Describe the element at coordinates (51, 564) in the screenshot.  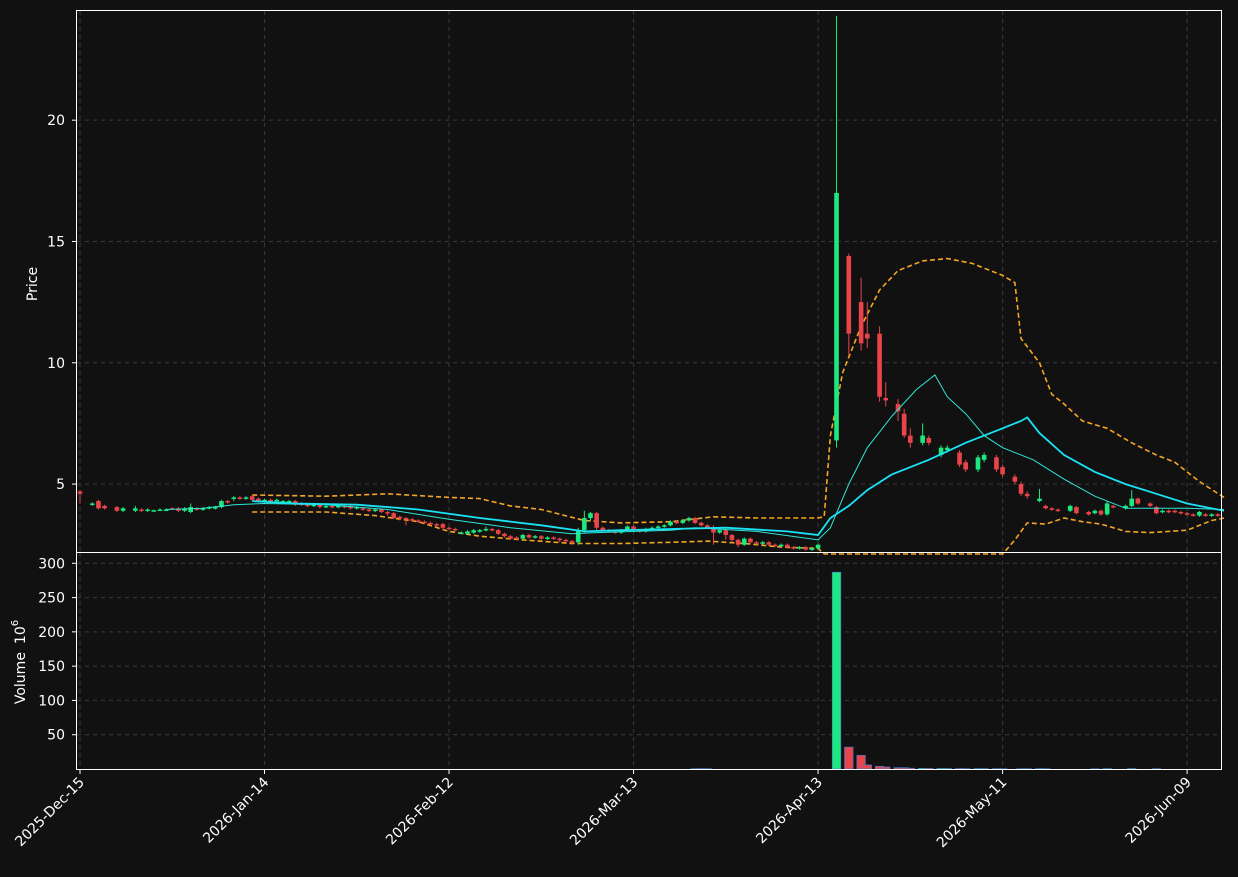
I see `volume-y-tick-label: 300` at that location.